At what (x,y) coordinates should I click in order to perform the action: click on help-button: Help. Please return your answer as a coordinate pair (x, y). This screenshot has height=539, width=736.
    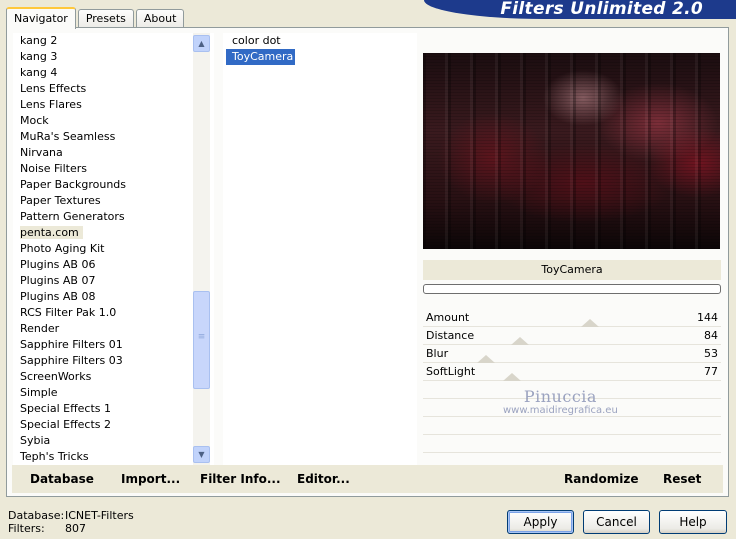
    Looking at the image, I should click on (693, 522).